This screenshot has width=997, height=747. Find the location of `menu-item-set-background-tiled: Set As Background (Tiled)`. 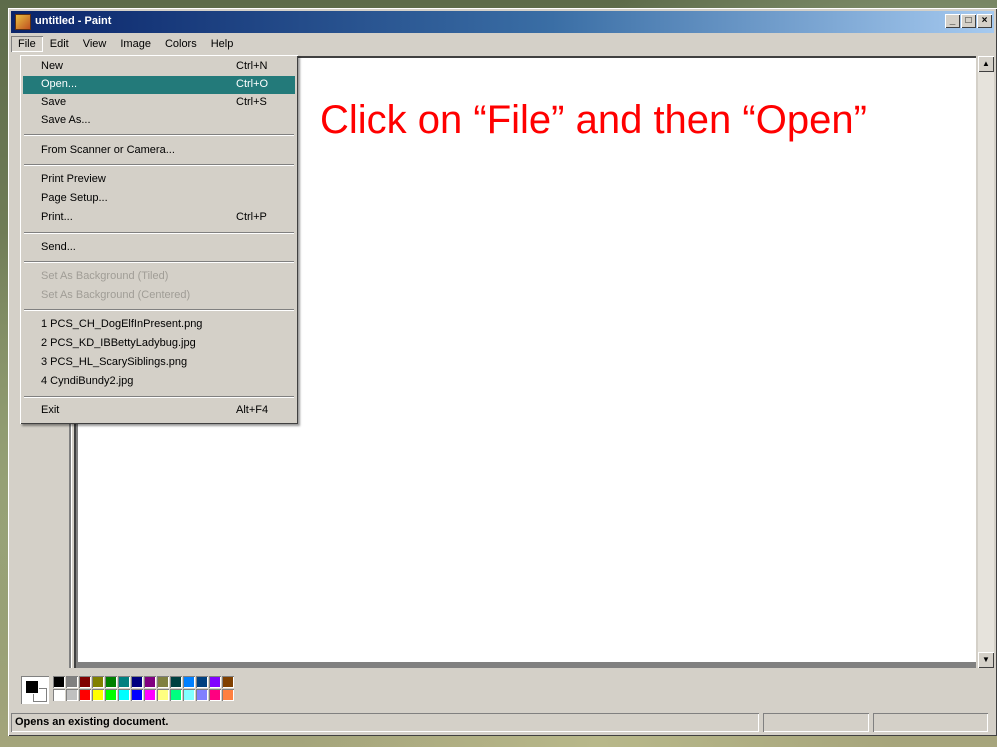

menu-item-set-background-tiled: Set As Background (Tiled) is located at coordinates (159, 277).